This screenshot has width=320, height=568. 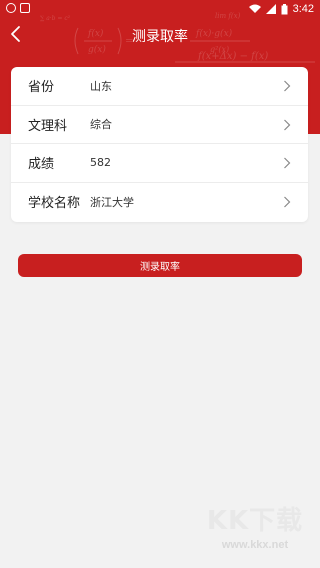 I want to click on school-name-value: 浙江大学, so click(x=112, y=202).